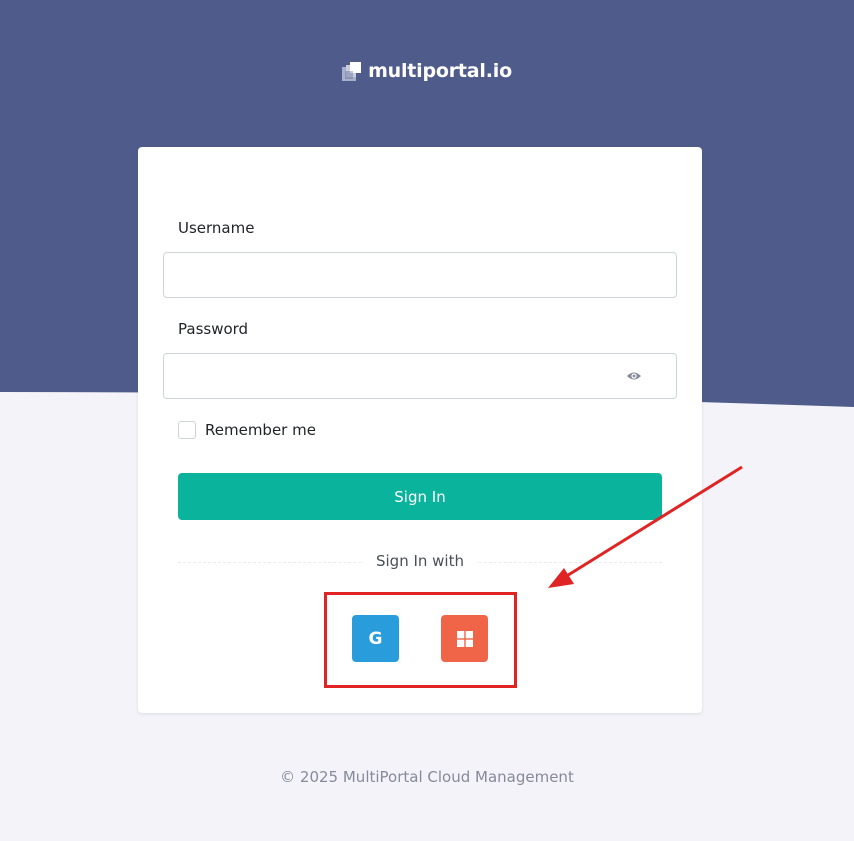 The height and width of the screenshot is (841, 854). What do you see at coordinates (634, 376) in the screenshot?
I see `eye-icon` at bounding box center [634, 376].